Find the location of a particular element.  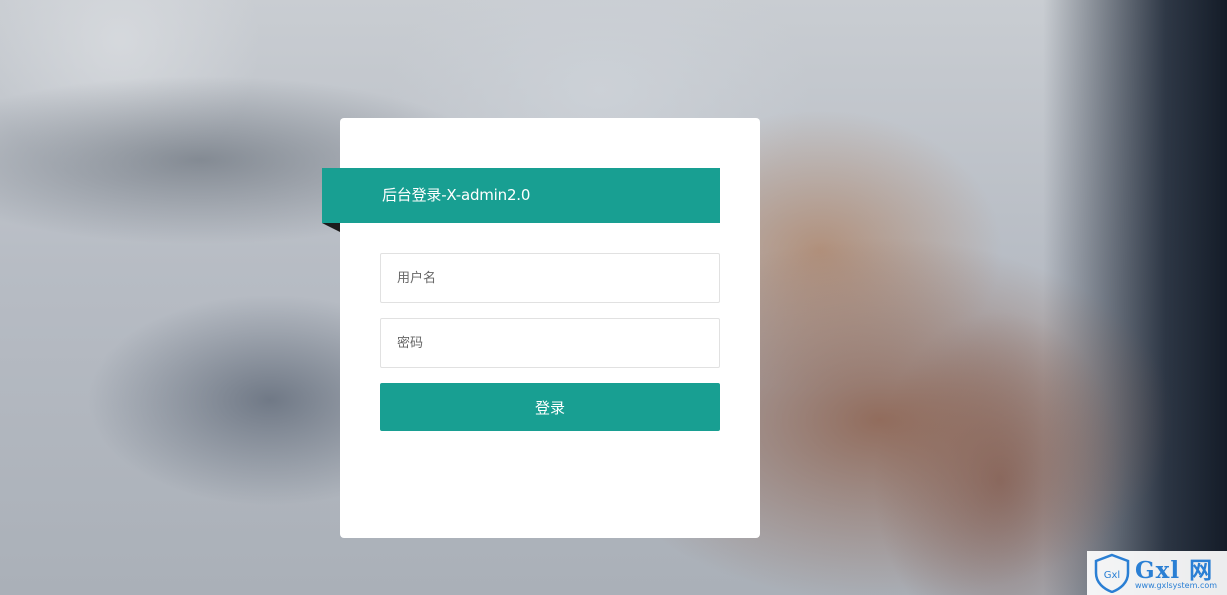

watermark-url: www.gxlsystem.com is located at coordinates (1176, 585).